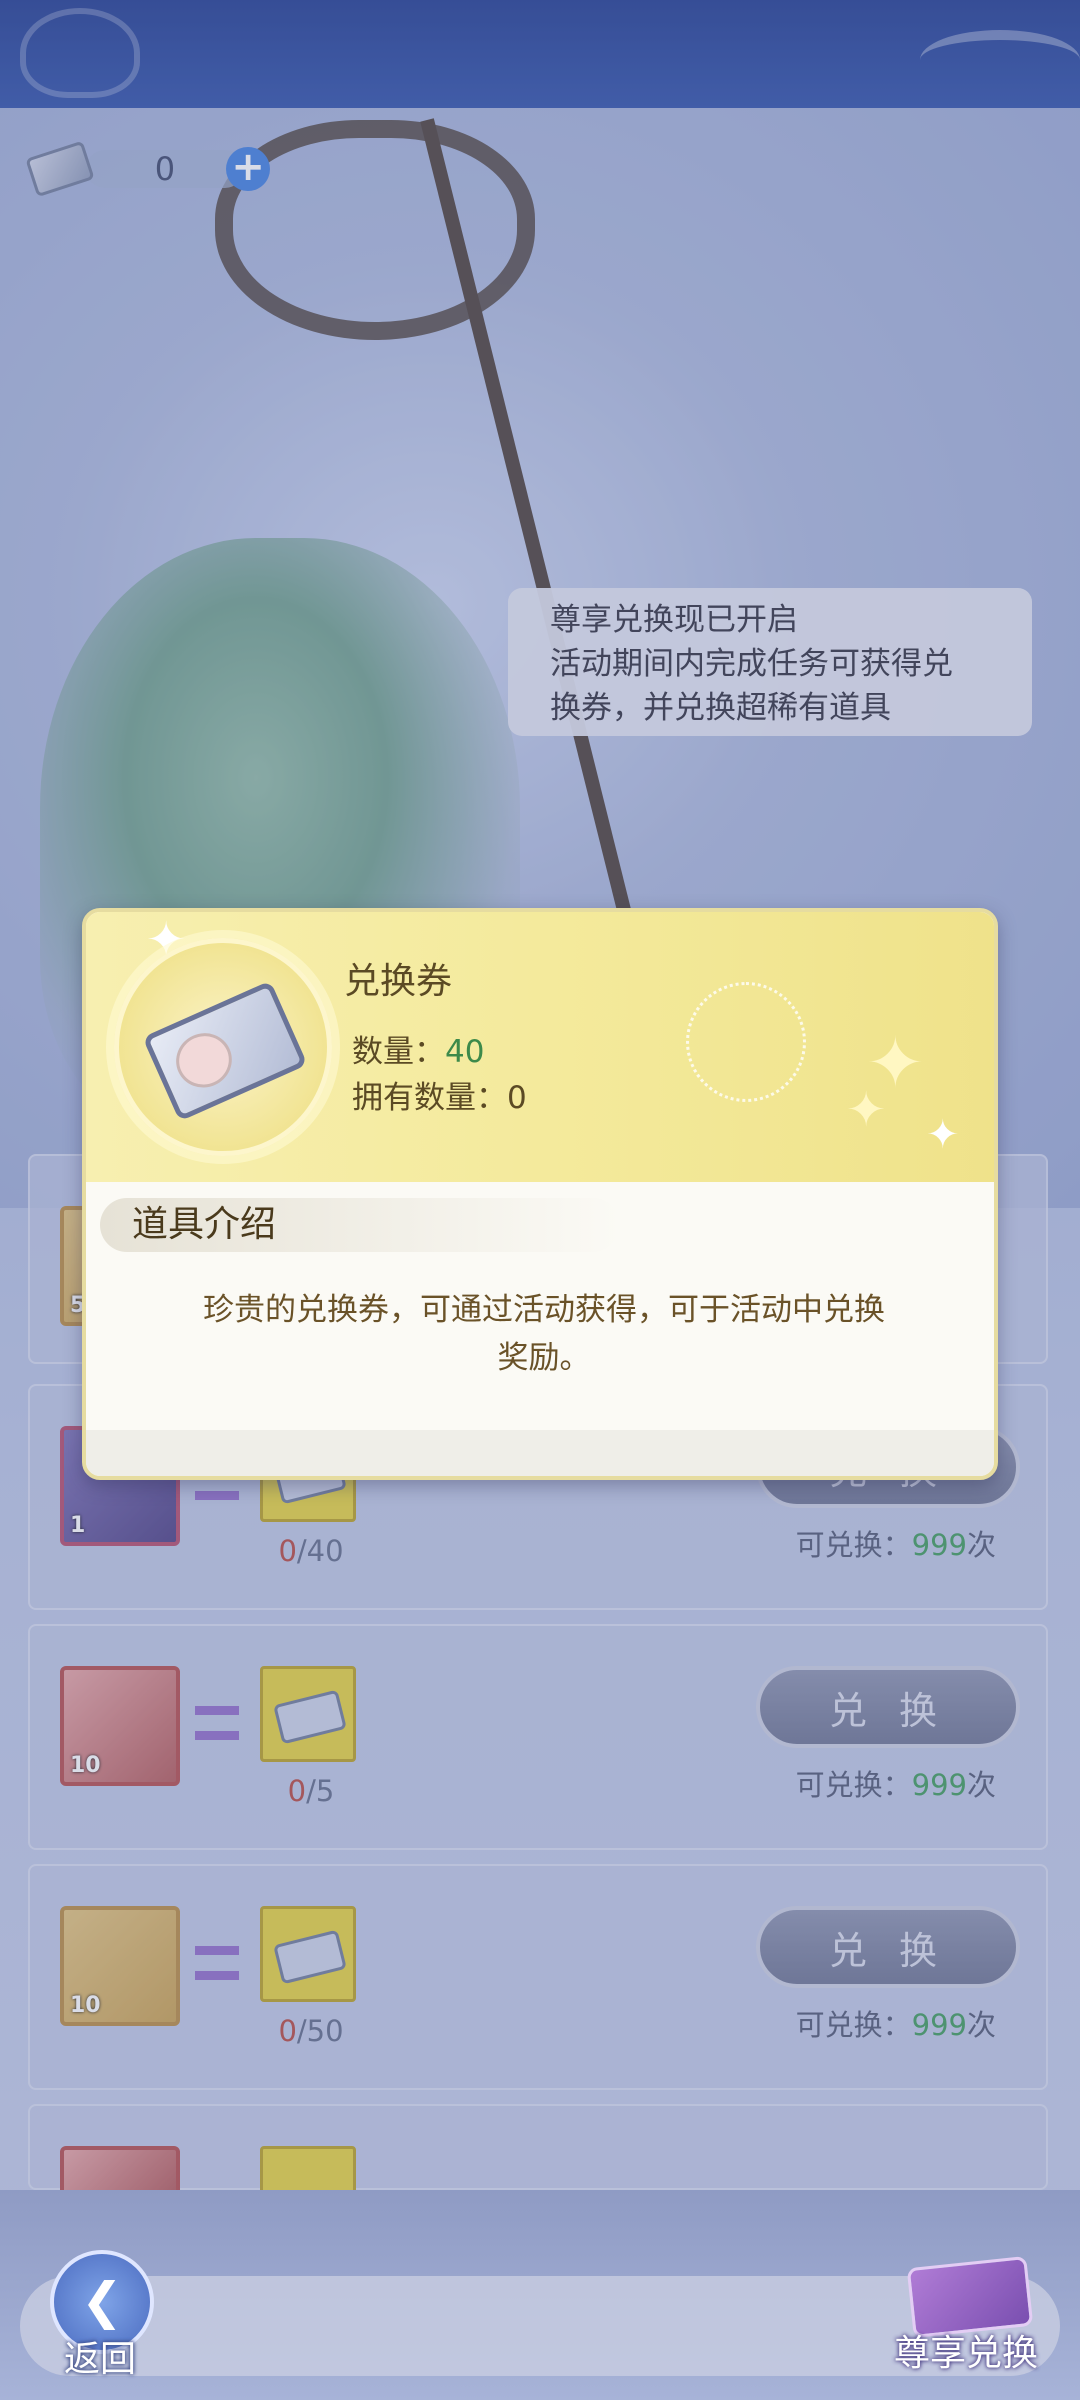  I want to click on modal-footer, so click(540, 1453).